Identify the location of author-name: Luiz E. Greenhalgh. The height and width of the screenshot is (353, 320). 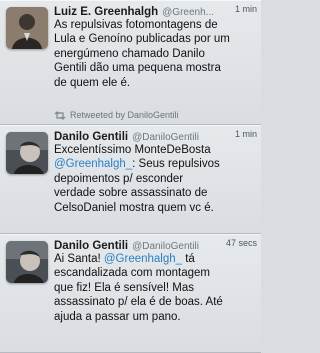
(106, 12).